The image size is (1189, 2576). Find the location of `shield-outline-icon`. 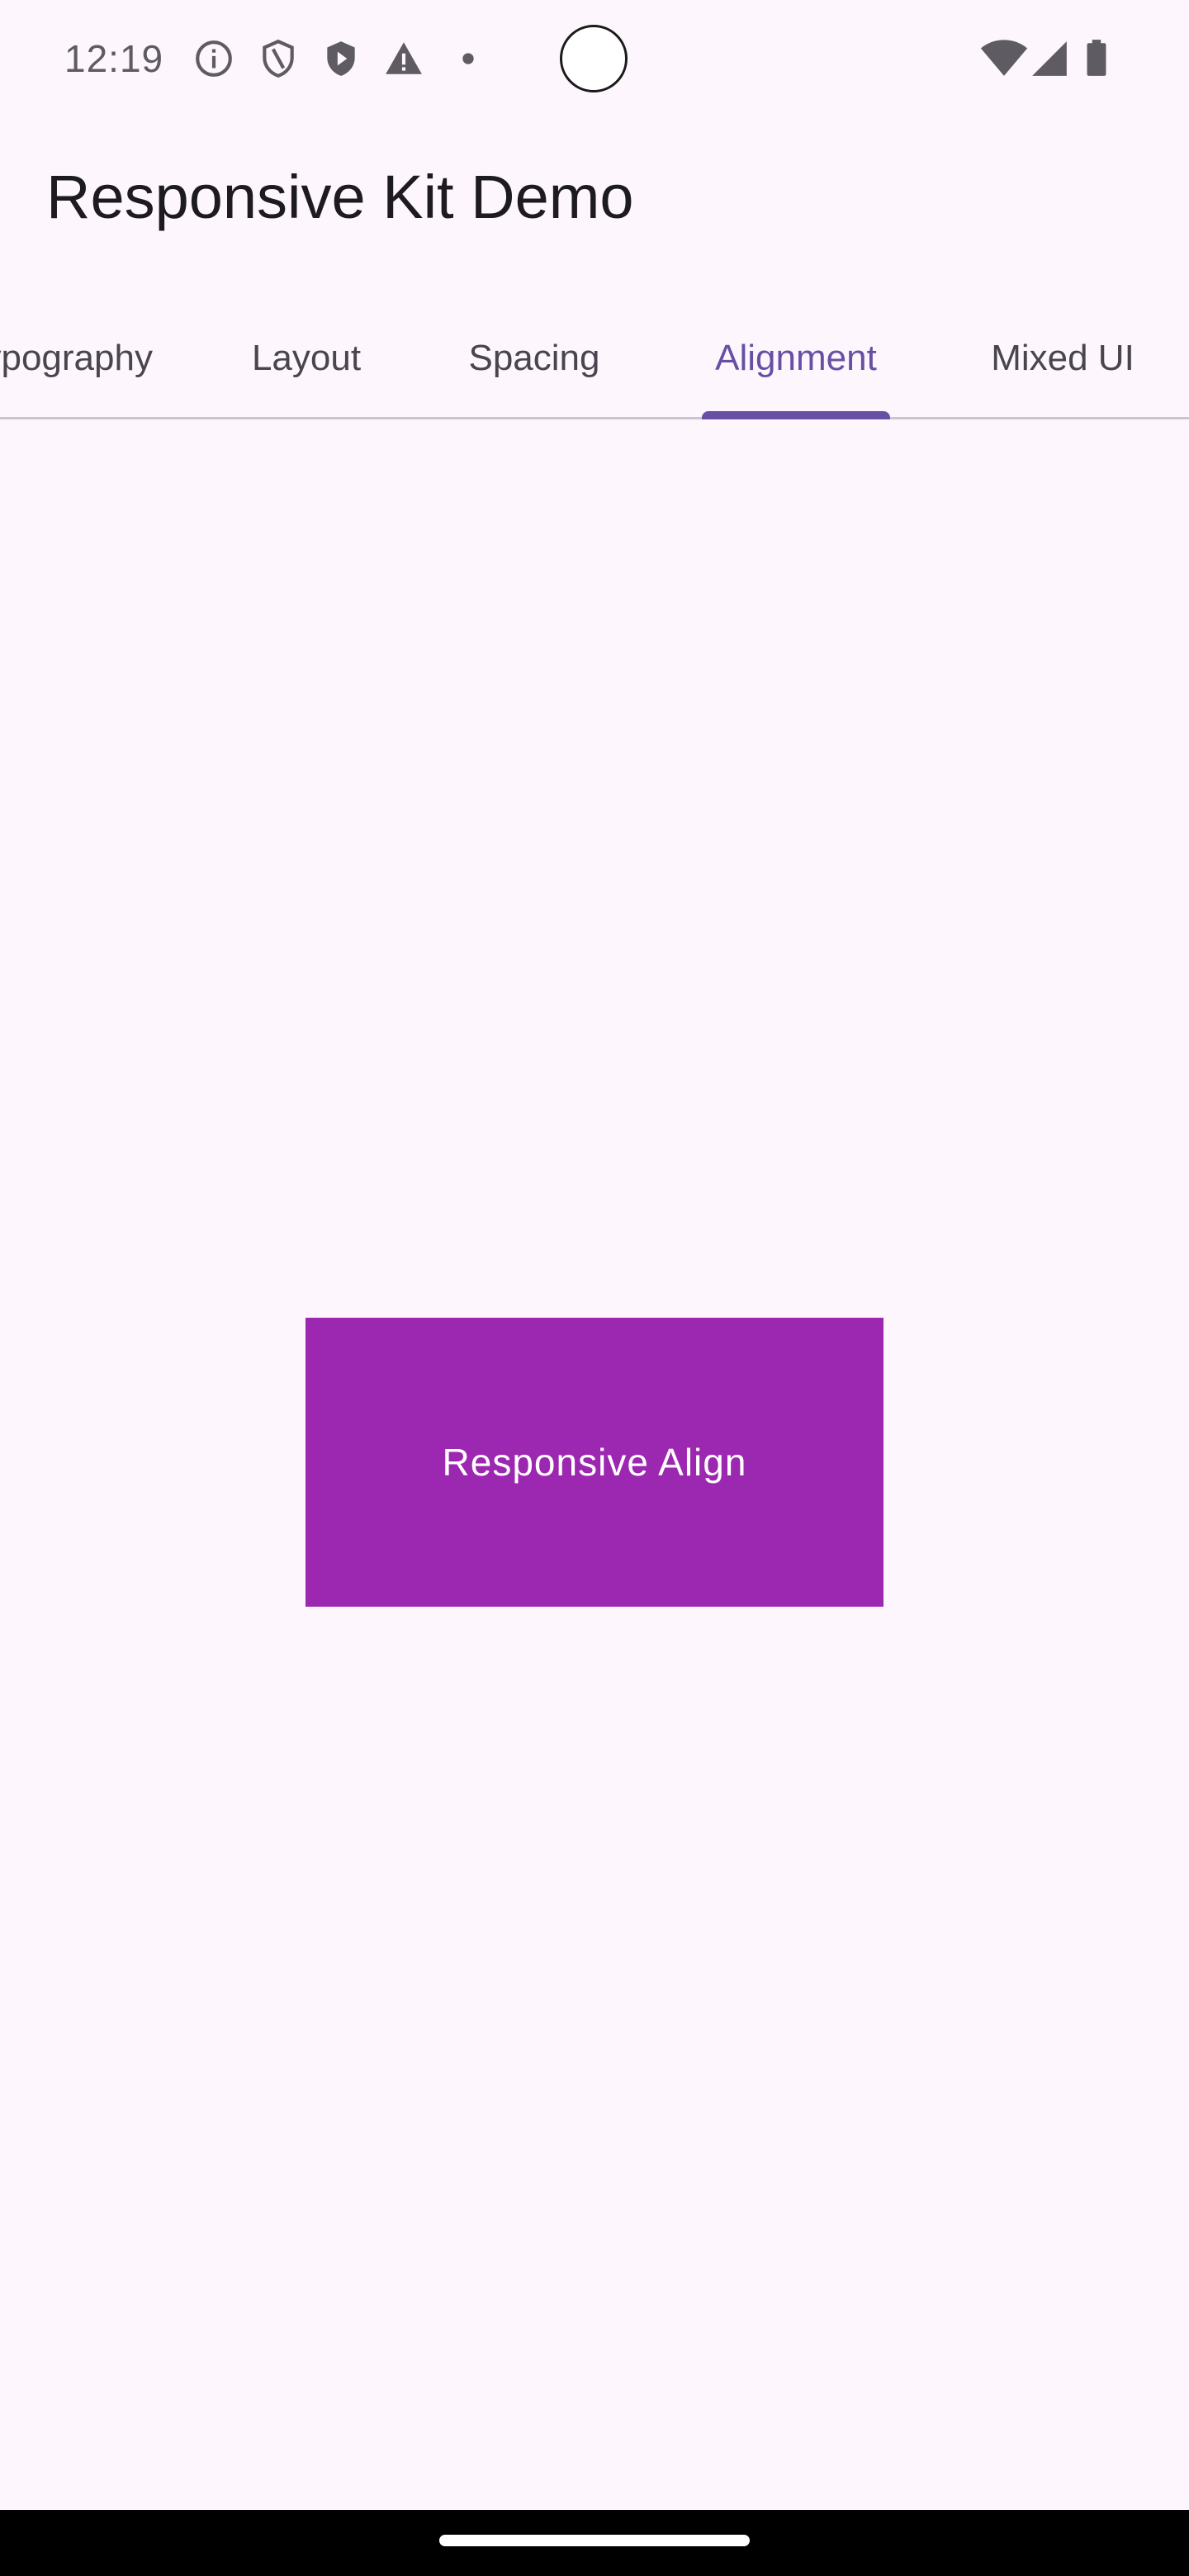

shield-outline-icon is located at coordinates (278, 58).